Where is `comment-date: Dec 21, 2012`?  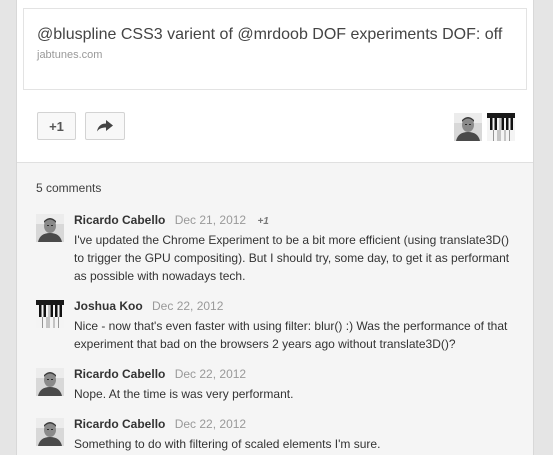
comment-date: Dec 21, 2012 is located at coordinates (210, 220).